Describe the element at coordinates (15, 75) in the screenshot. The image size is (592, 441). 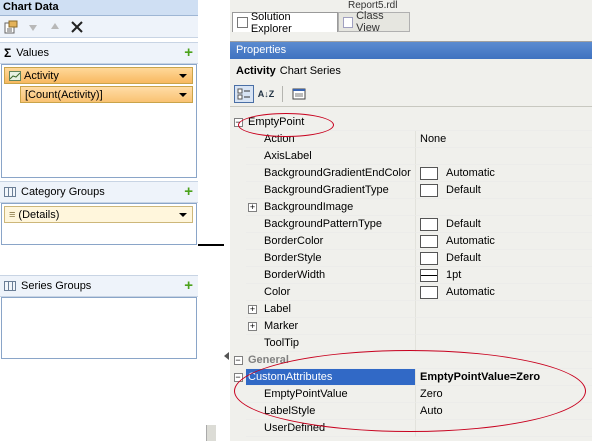
I see `line-chart-icon` at that location.